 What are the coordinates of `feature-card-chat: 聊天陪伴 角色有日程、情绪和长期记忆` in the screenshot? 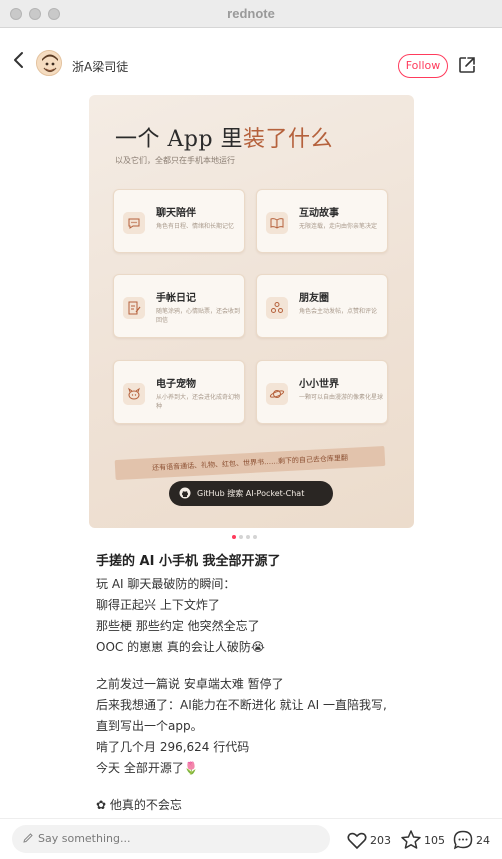 It's located at (179, 221).